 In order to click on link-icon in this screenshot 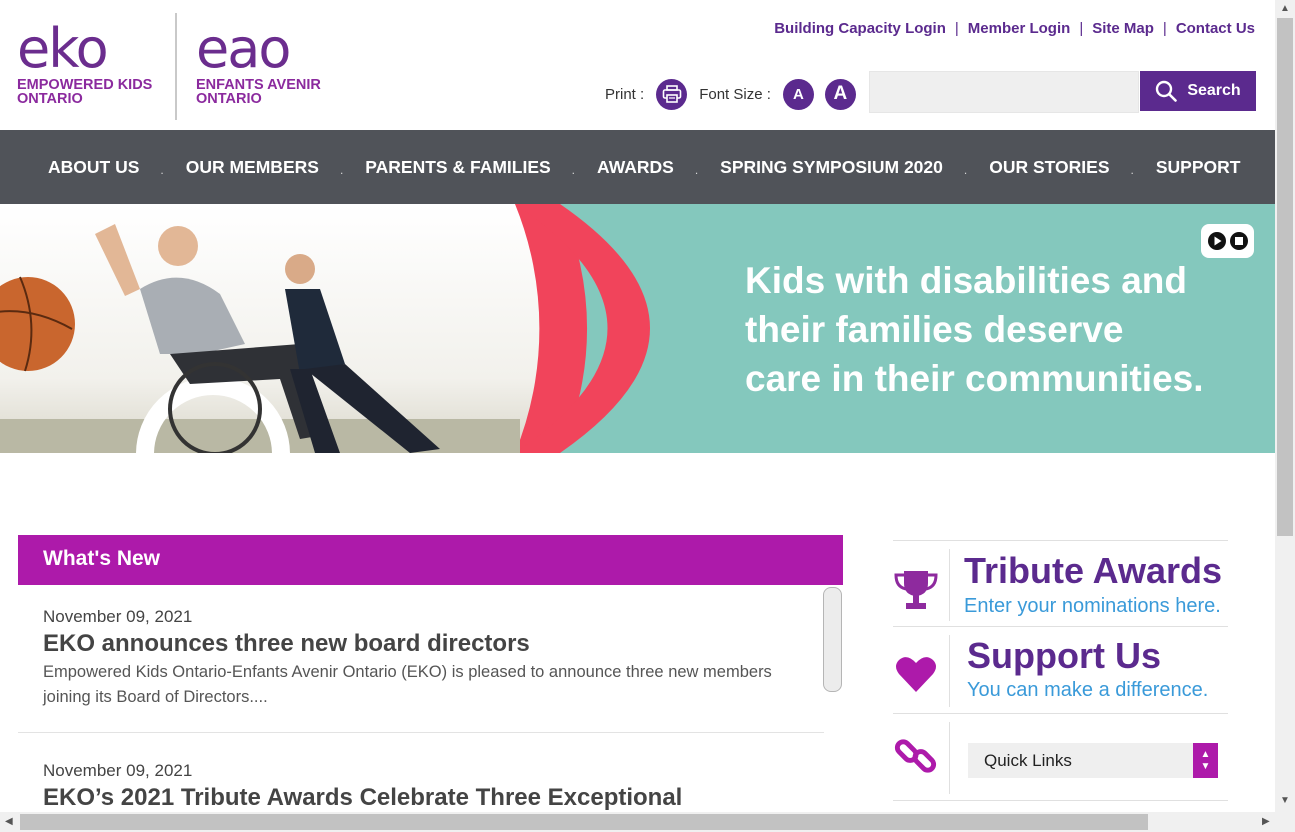, I will do `click(915, 756)`.